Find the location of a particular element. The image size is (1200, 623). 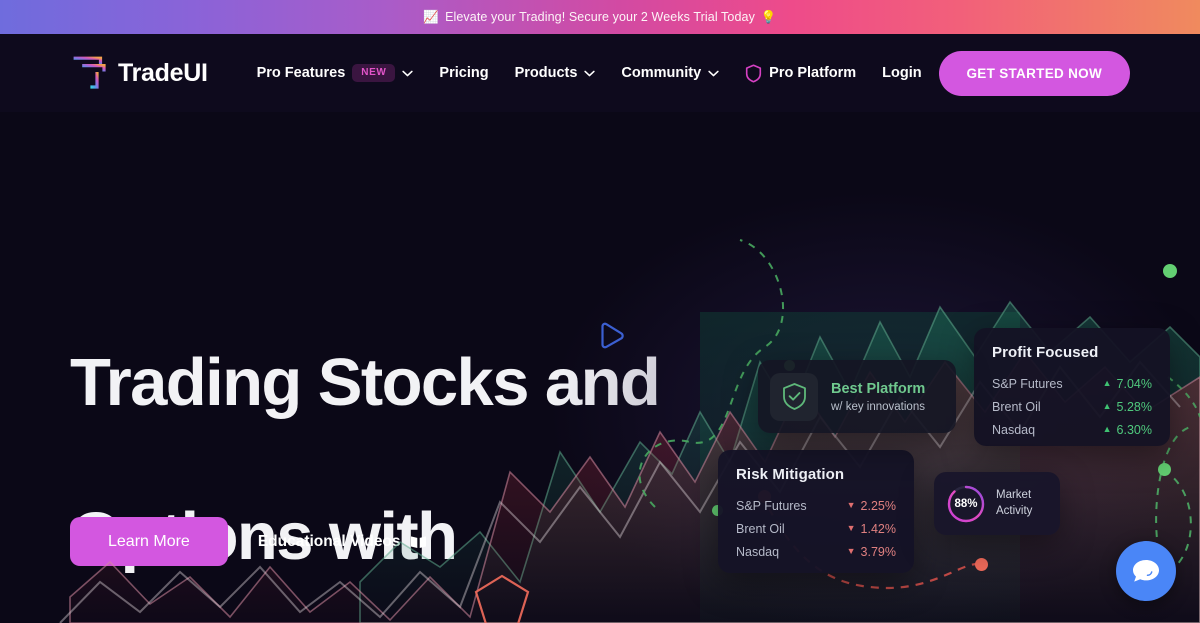

row-value: ▲ 6.30% is located at coordinates (1127, 430).